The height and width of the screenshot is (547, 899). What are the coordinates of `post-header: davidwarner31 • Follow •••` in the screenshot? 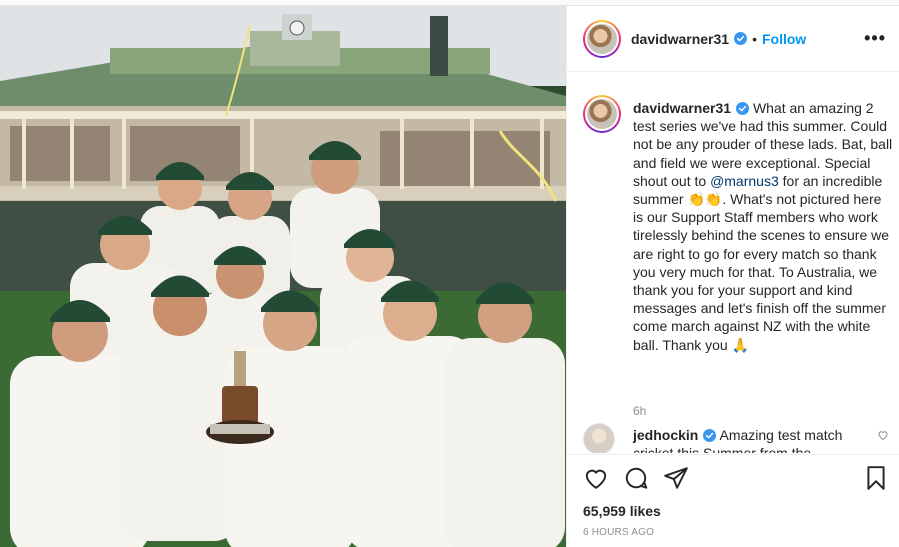 It's located at (733, 39).